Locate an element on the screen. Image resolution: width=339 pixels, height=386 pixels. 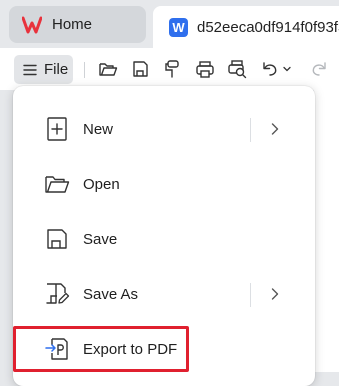
menu-item-open-label: Open is located at coordinates (101, 184).